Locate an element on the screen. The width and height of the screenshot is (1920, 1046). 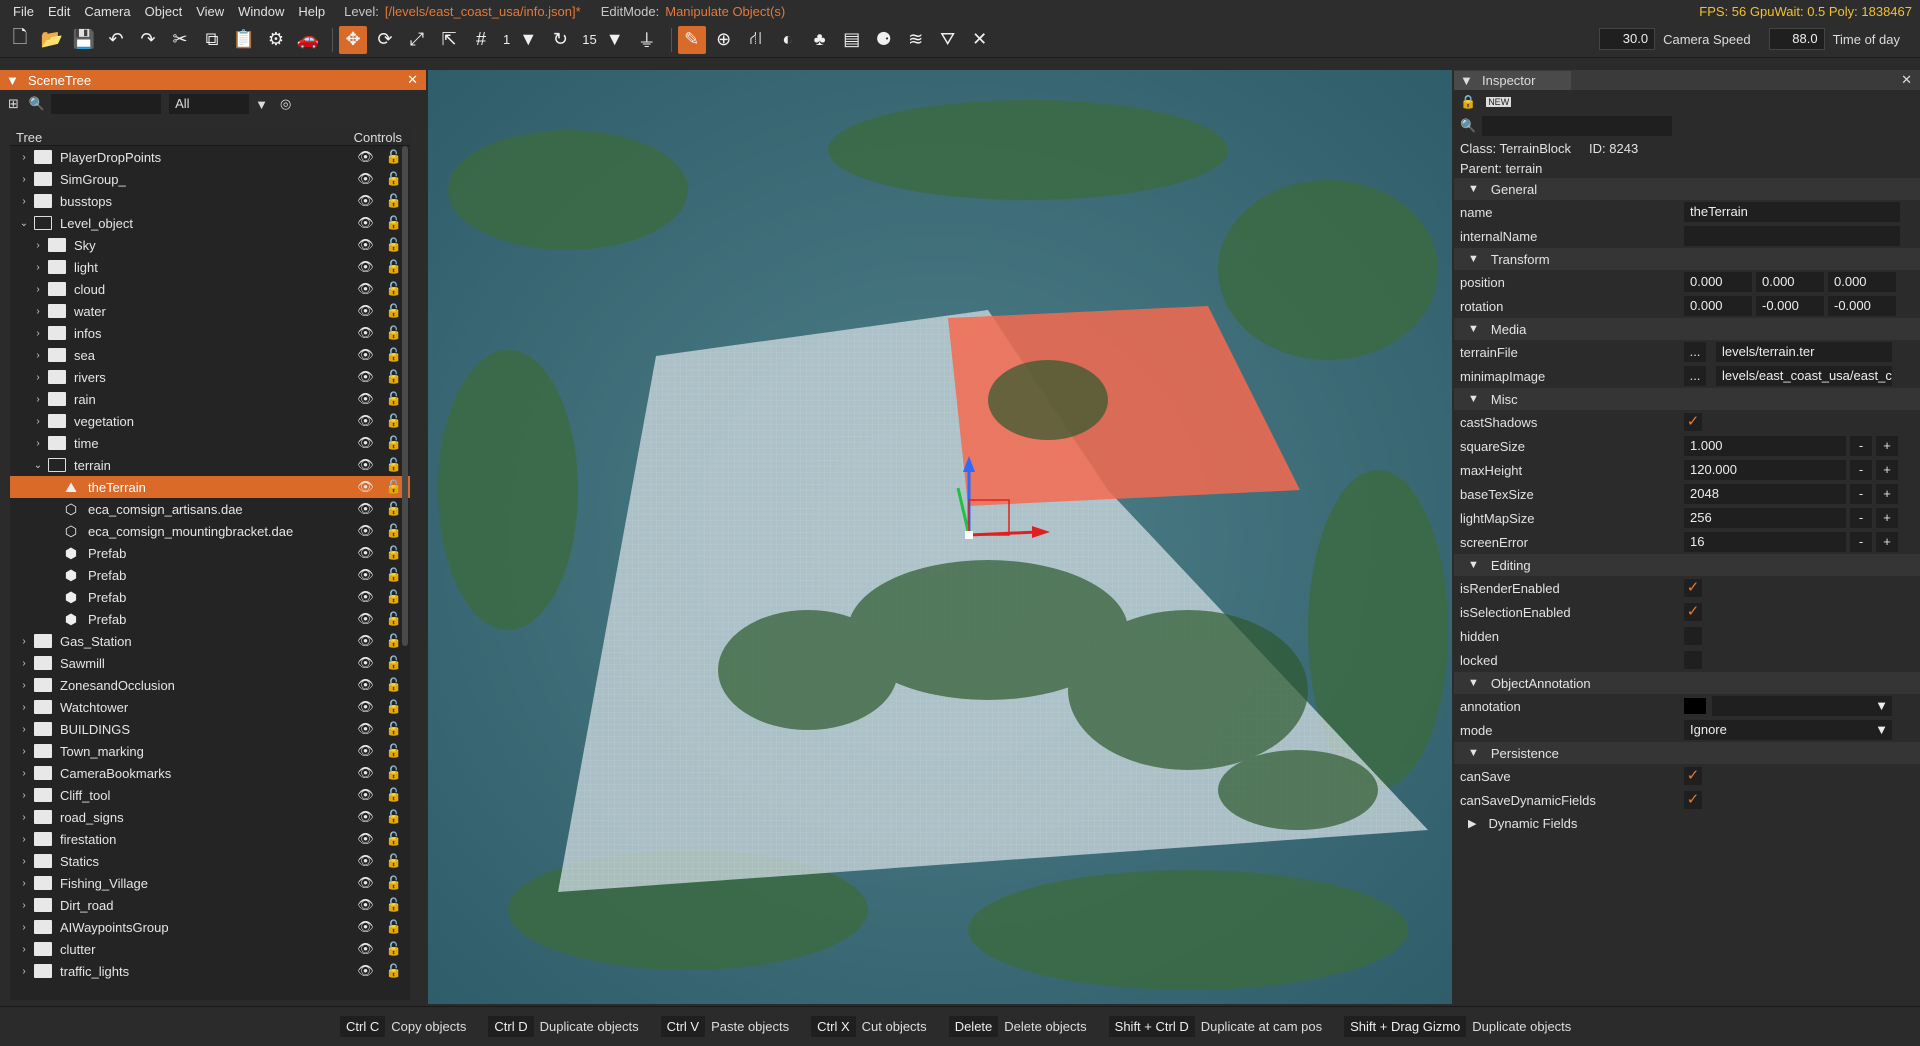
tree-row: › Cliff_tool 👁 🔓 is located at coordinates (210, 795).